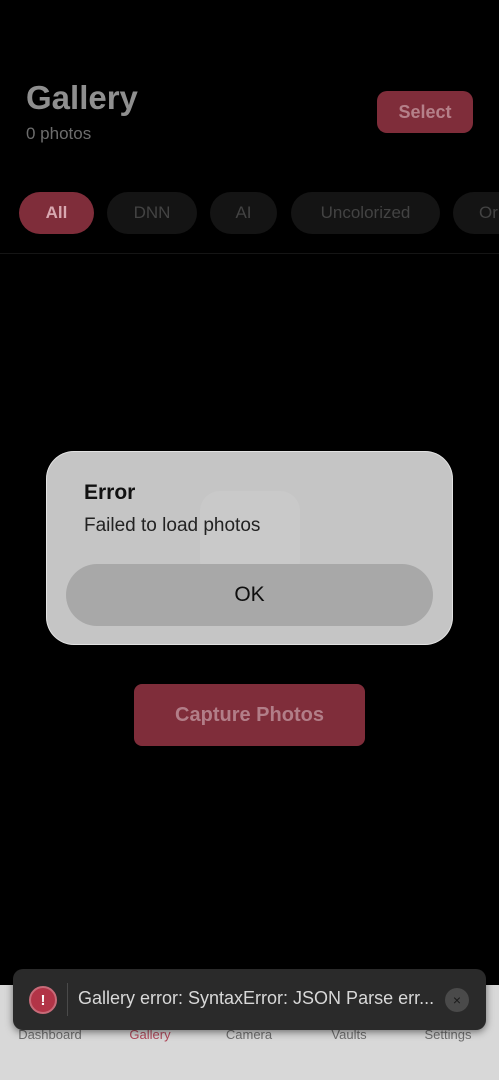 Image resolution: width=499 pixels, height=1080 pixels. I want to click on dialog-message: Failed to load photos, so click(172, 525).